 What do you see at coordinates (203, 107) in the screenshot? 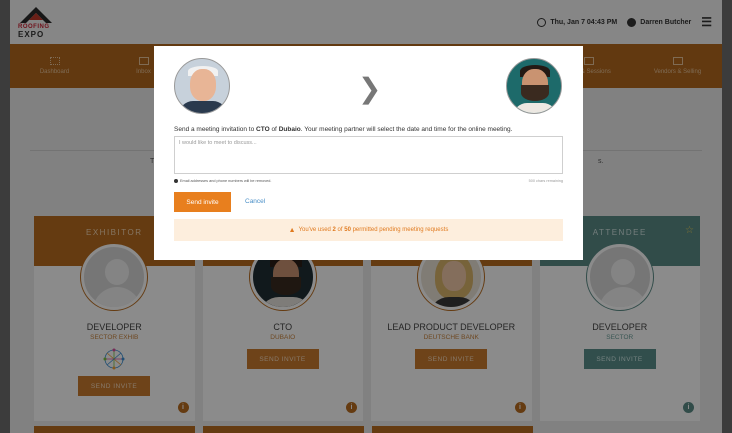
I see `avatar-suit` at bounding box center [203, 107].